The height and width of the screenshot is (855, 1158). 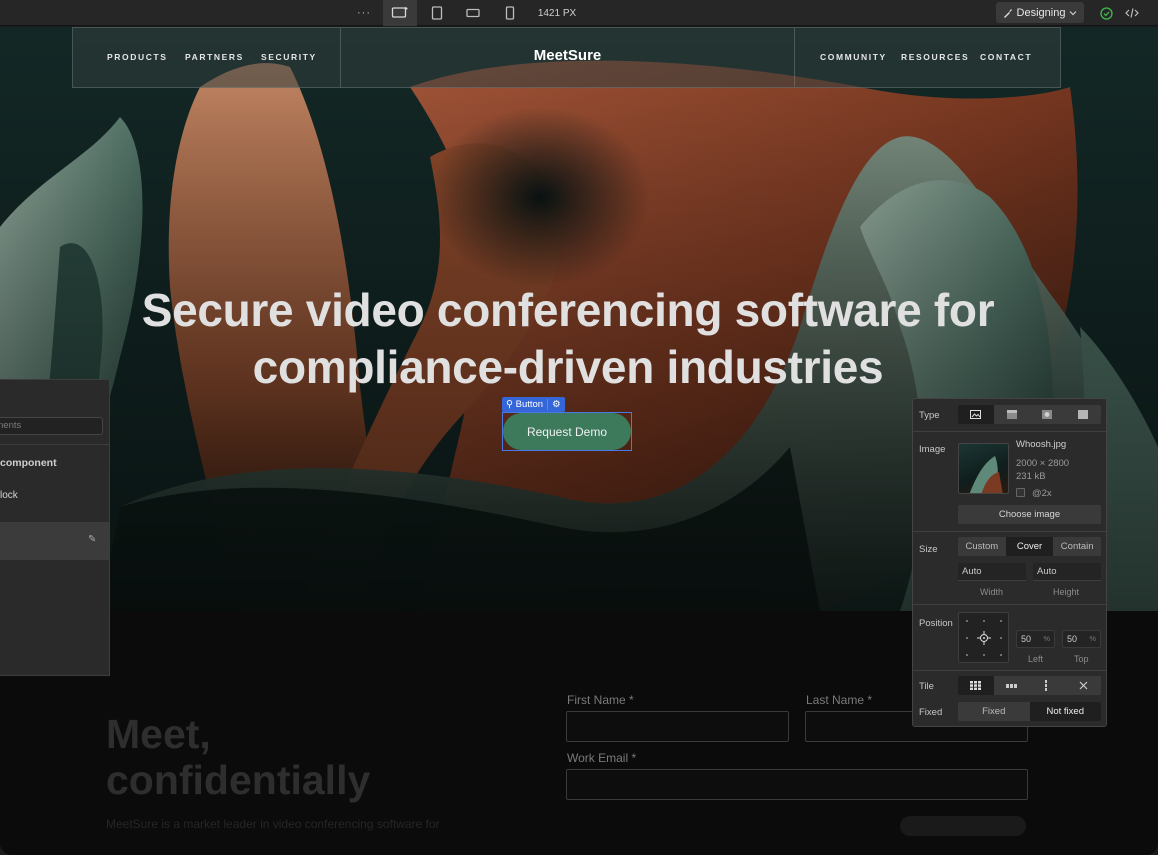 I want to click on components-list-item: lock, so click(x=9, y=495).